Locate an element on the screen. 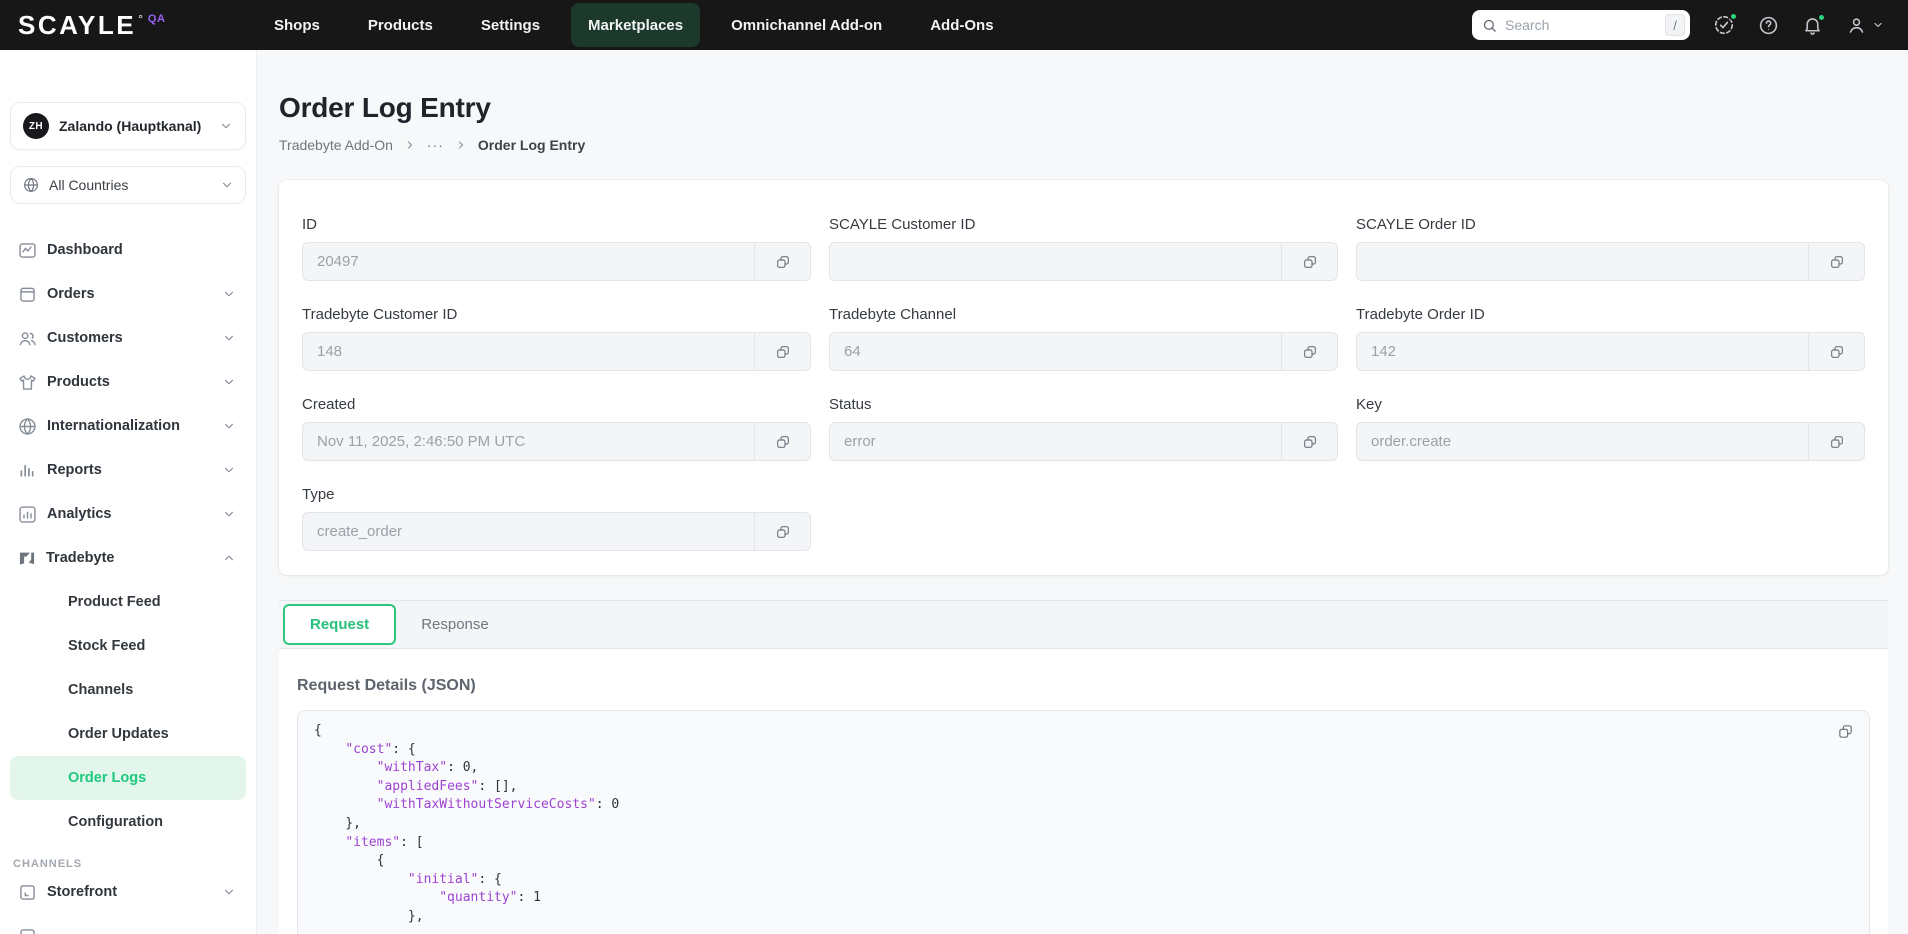 This screenshot has width=1908, height=934. field-label: Key is located at coordinates (1369, 404).